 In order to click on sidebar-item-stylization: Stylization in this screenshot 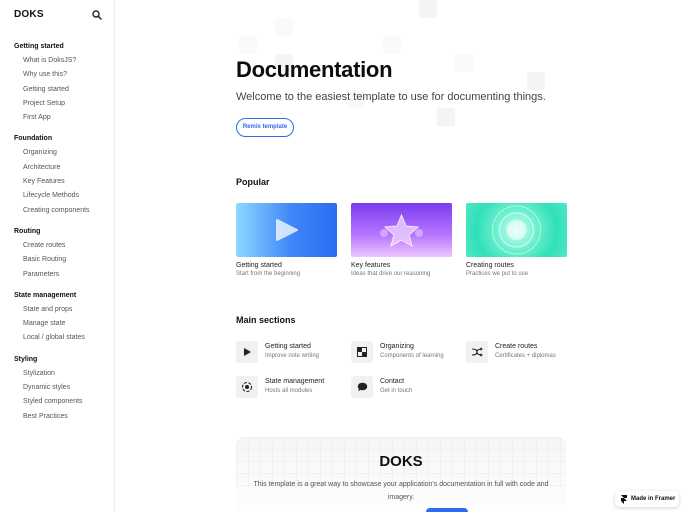, I will do `click(57, 374)`.